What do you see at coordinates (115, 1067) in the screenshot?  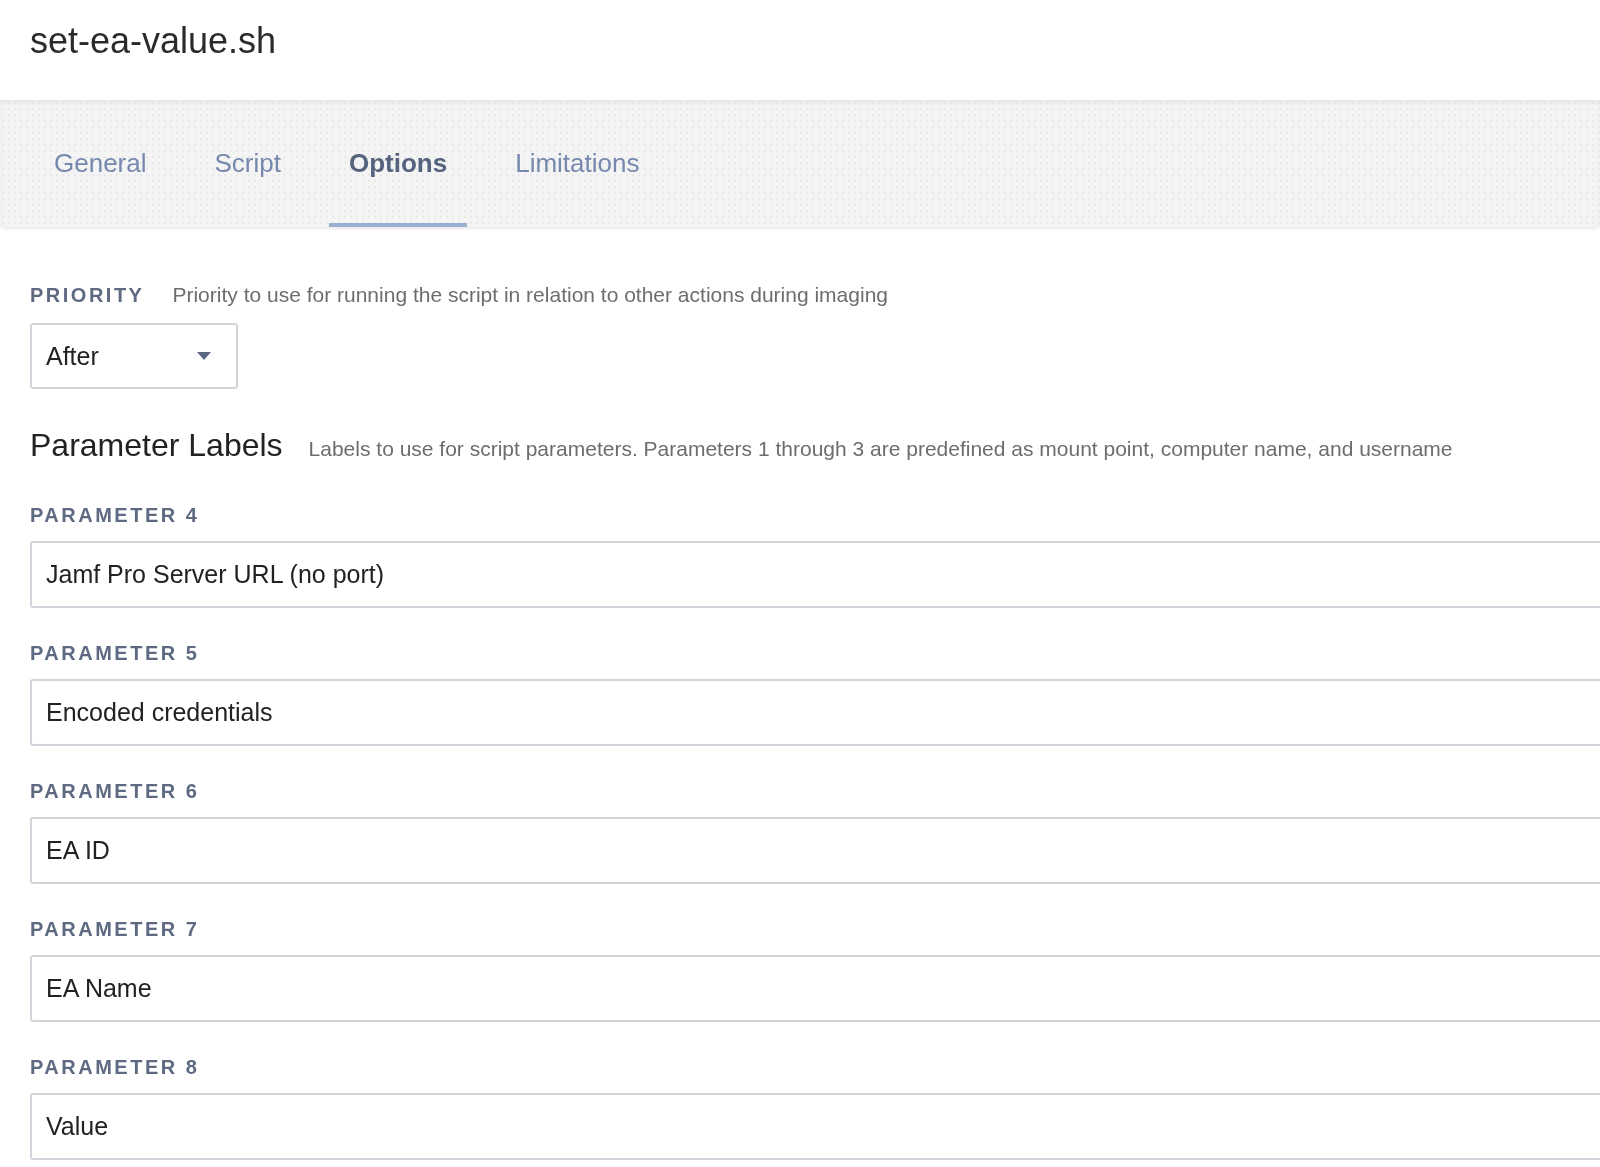 I see `field-label: PARAMETER 8` at bounding box center [115, 1067].